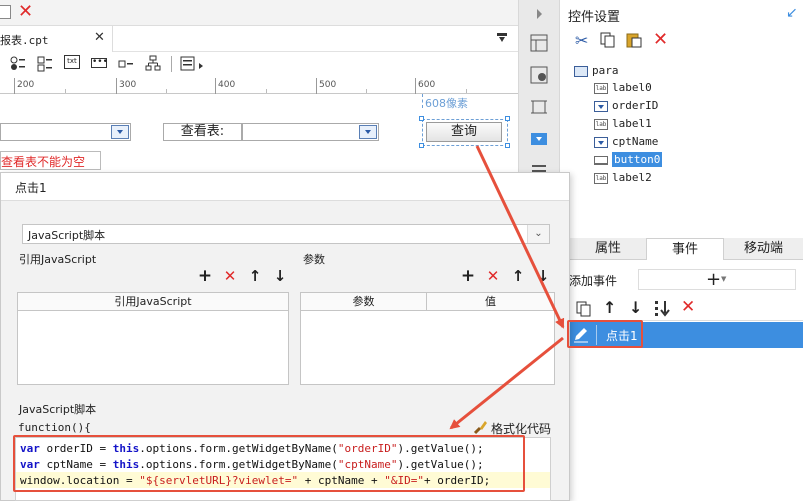 Image resolution: width=803 pixels, height=501 pixels. Describe the element at coordinates (18, 64) in the screenshot. I see `radio-group-icon` at that location.